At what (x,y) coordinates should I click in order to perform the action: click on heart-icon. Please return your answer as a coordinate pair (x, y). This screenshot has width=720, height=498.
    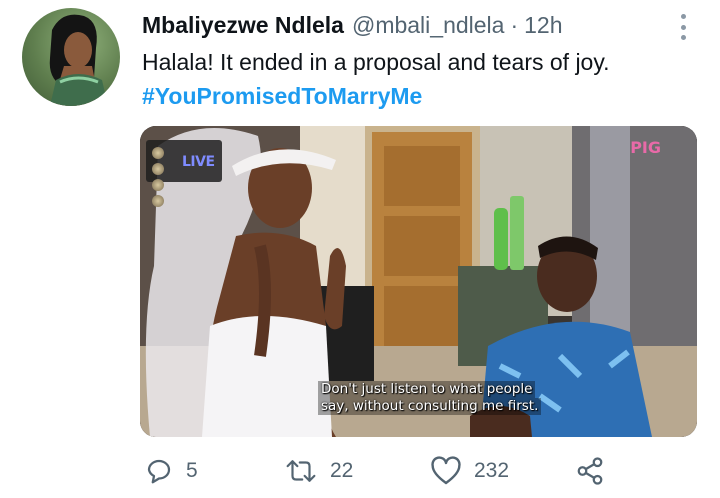
    Looking at the image, I should click on (446, 471).